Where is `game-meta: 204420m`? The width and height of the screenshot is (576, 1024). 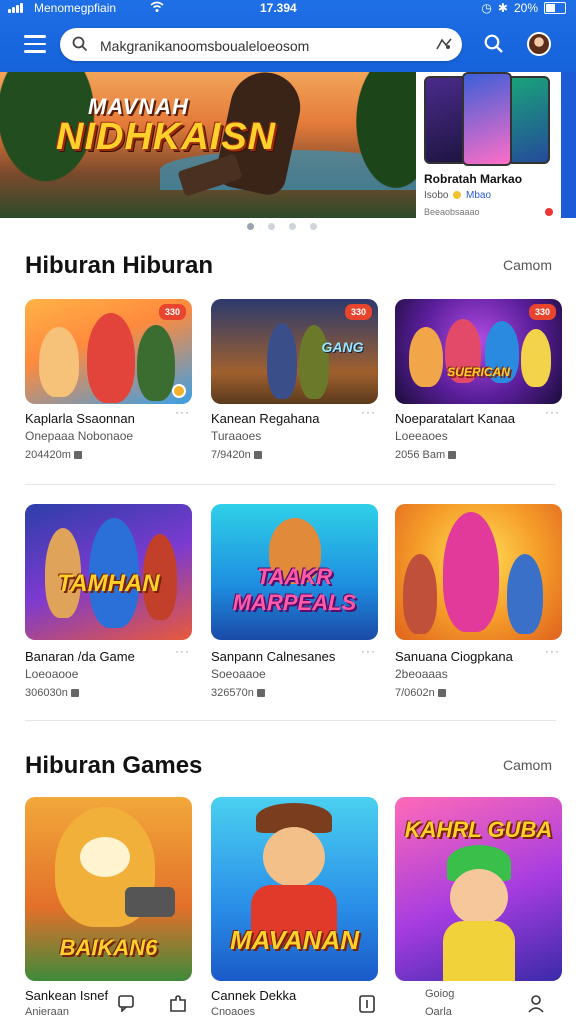
game-meta: 204420m is located at coordinates (53, 455).